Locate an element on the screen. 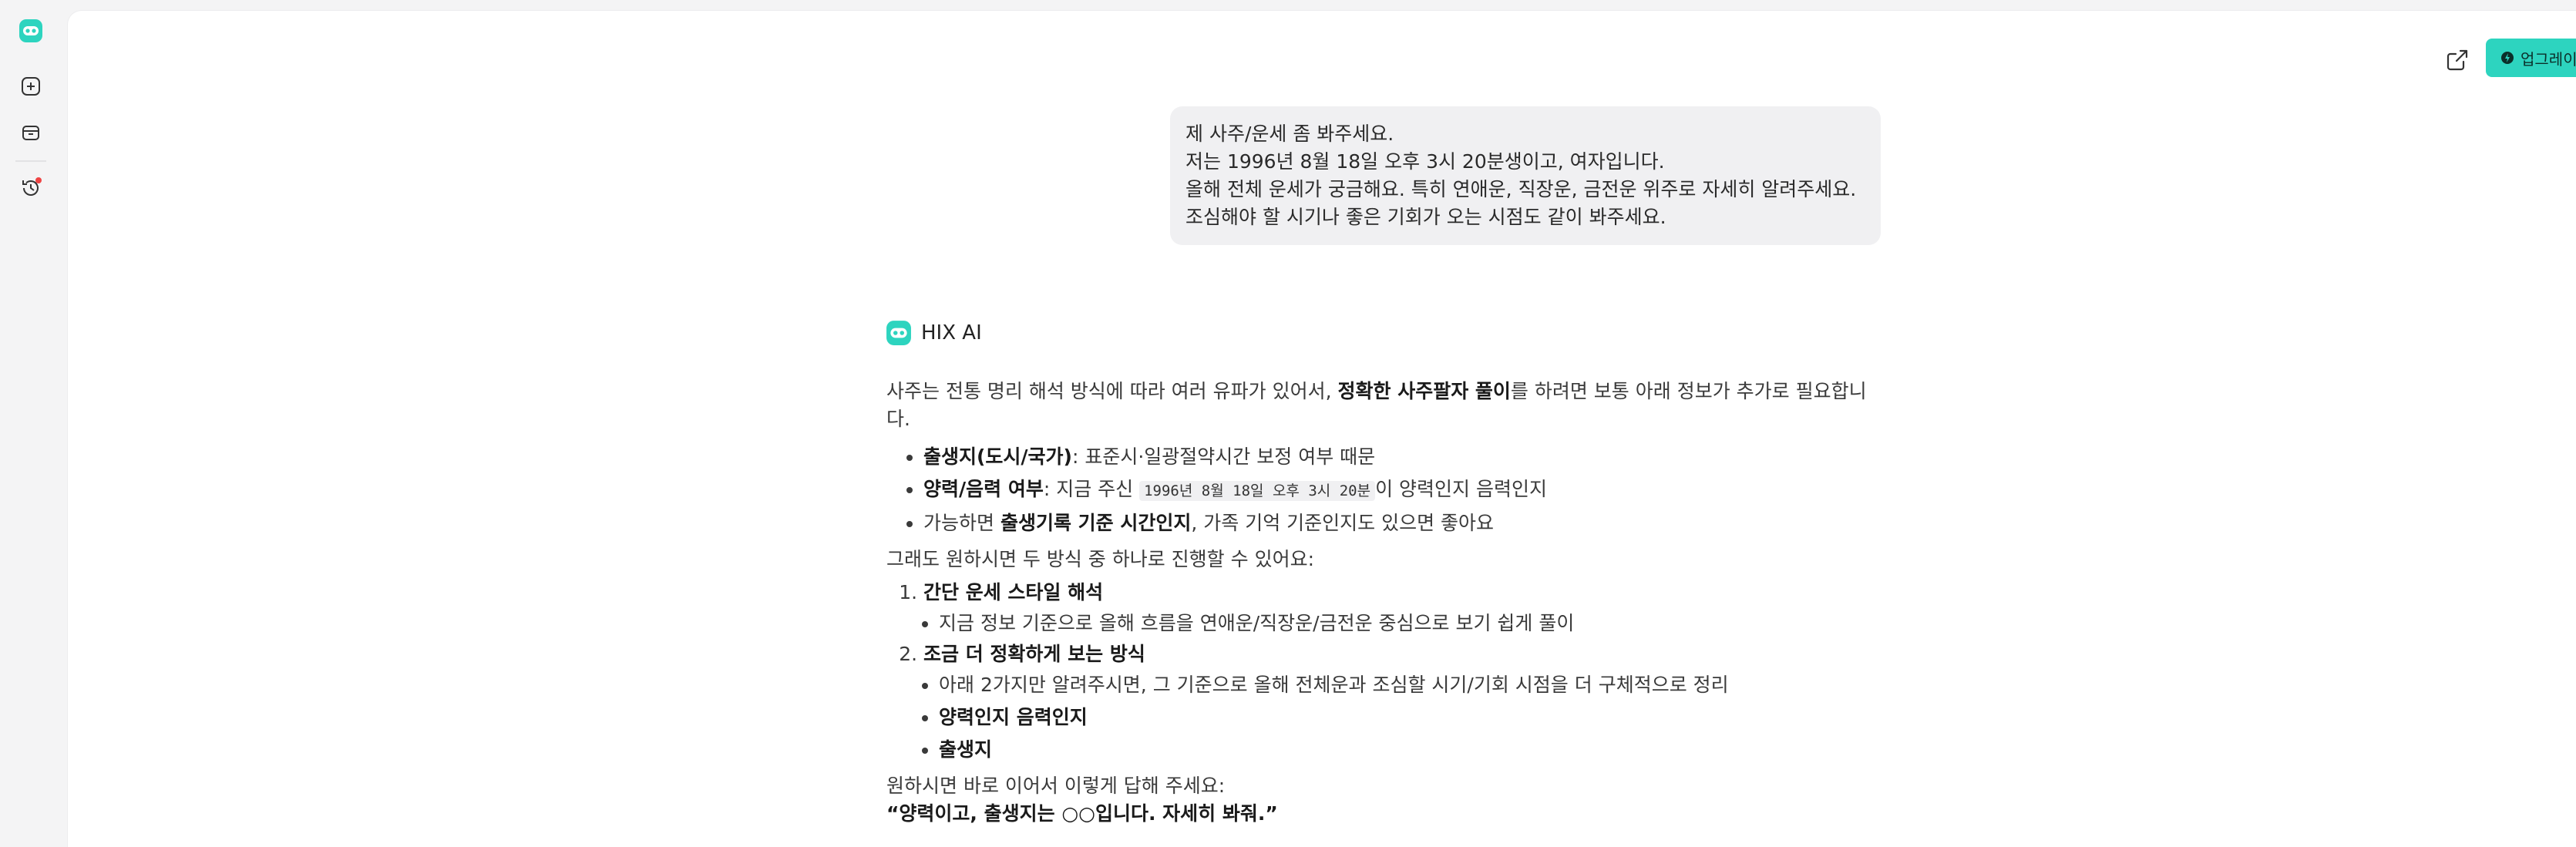  new-chat-button is located at coordinates (30, 86).